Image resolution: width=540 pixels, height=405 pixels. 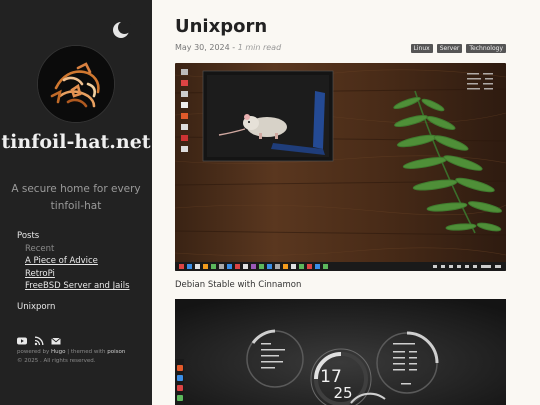 I want to click on tag-server: Server, so click(x=449, y=48).